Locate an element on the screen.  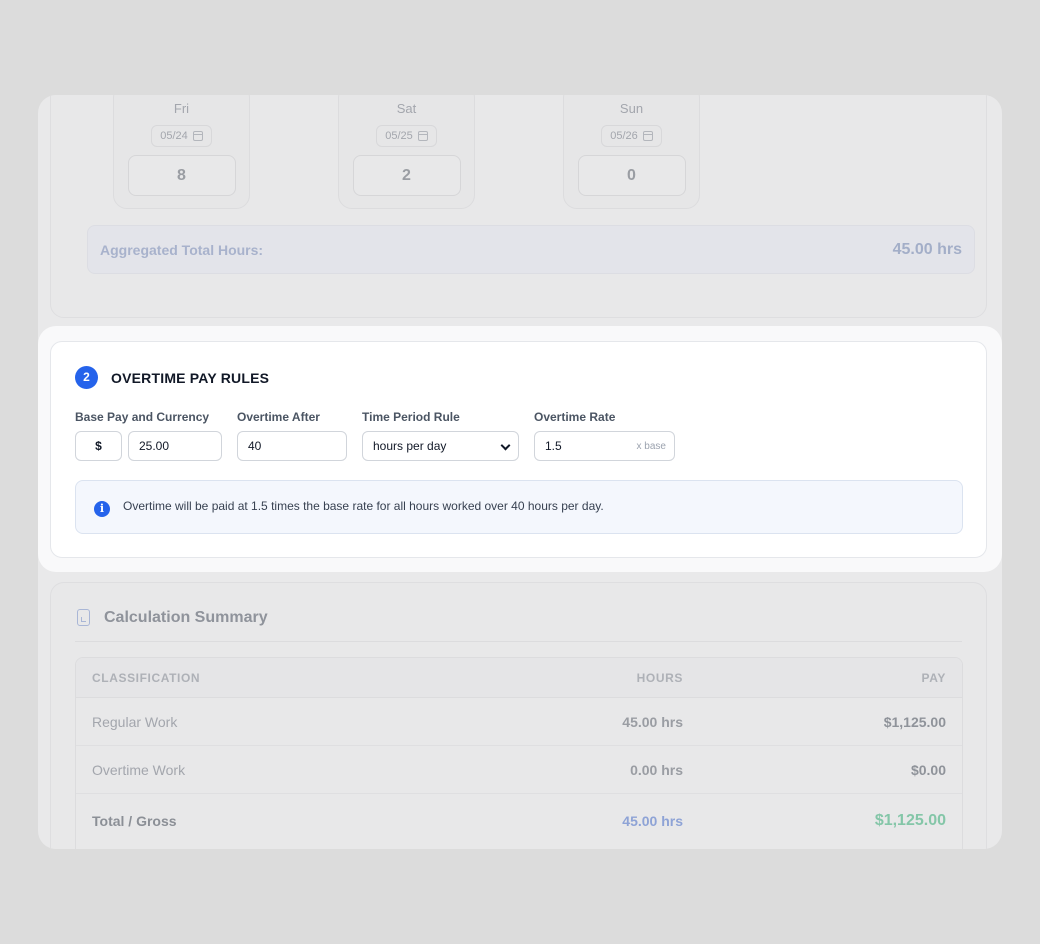
date-picker: 05/26 is located at coordinates (631, 136).